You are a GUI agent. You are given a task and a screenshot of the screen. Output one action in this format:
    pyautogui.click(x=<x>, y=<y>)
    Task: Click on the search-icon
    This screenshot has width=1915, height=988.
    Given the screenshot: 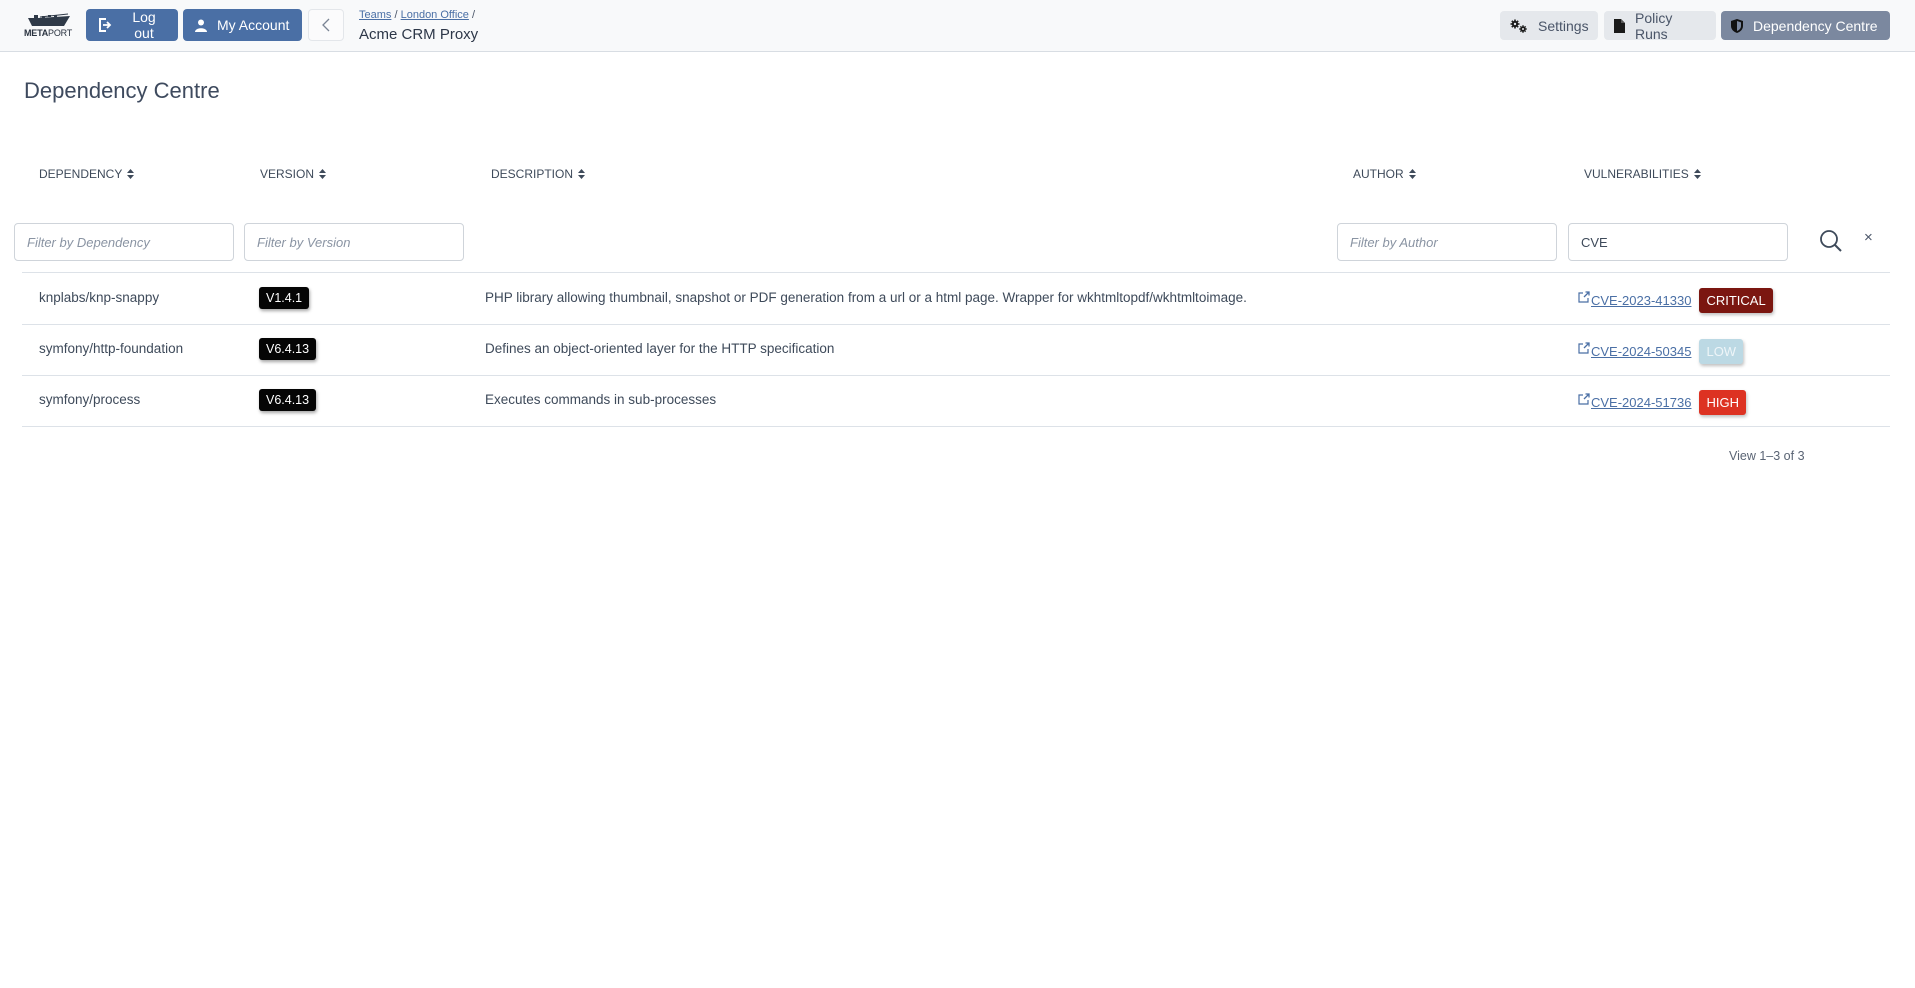 What is the action you would take?
    pyautogui.click(x=1831, y=241)
    